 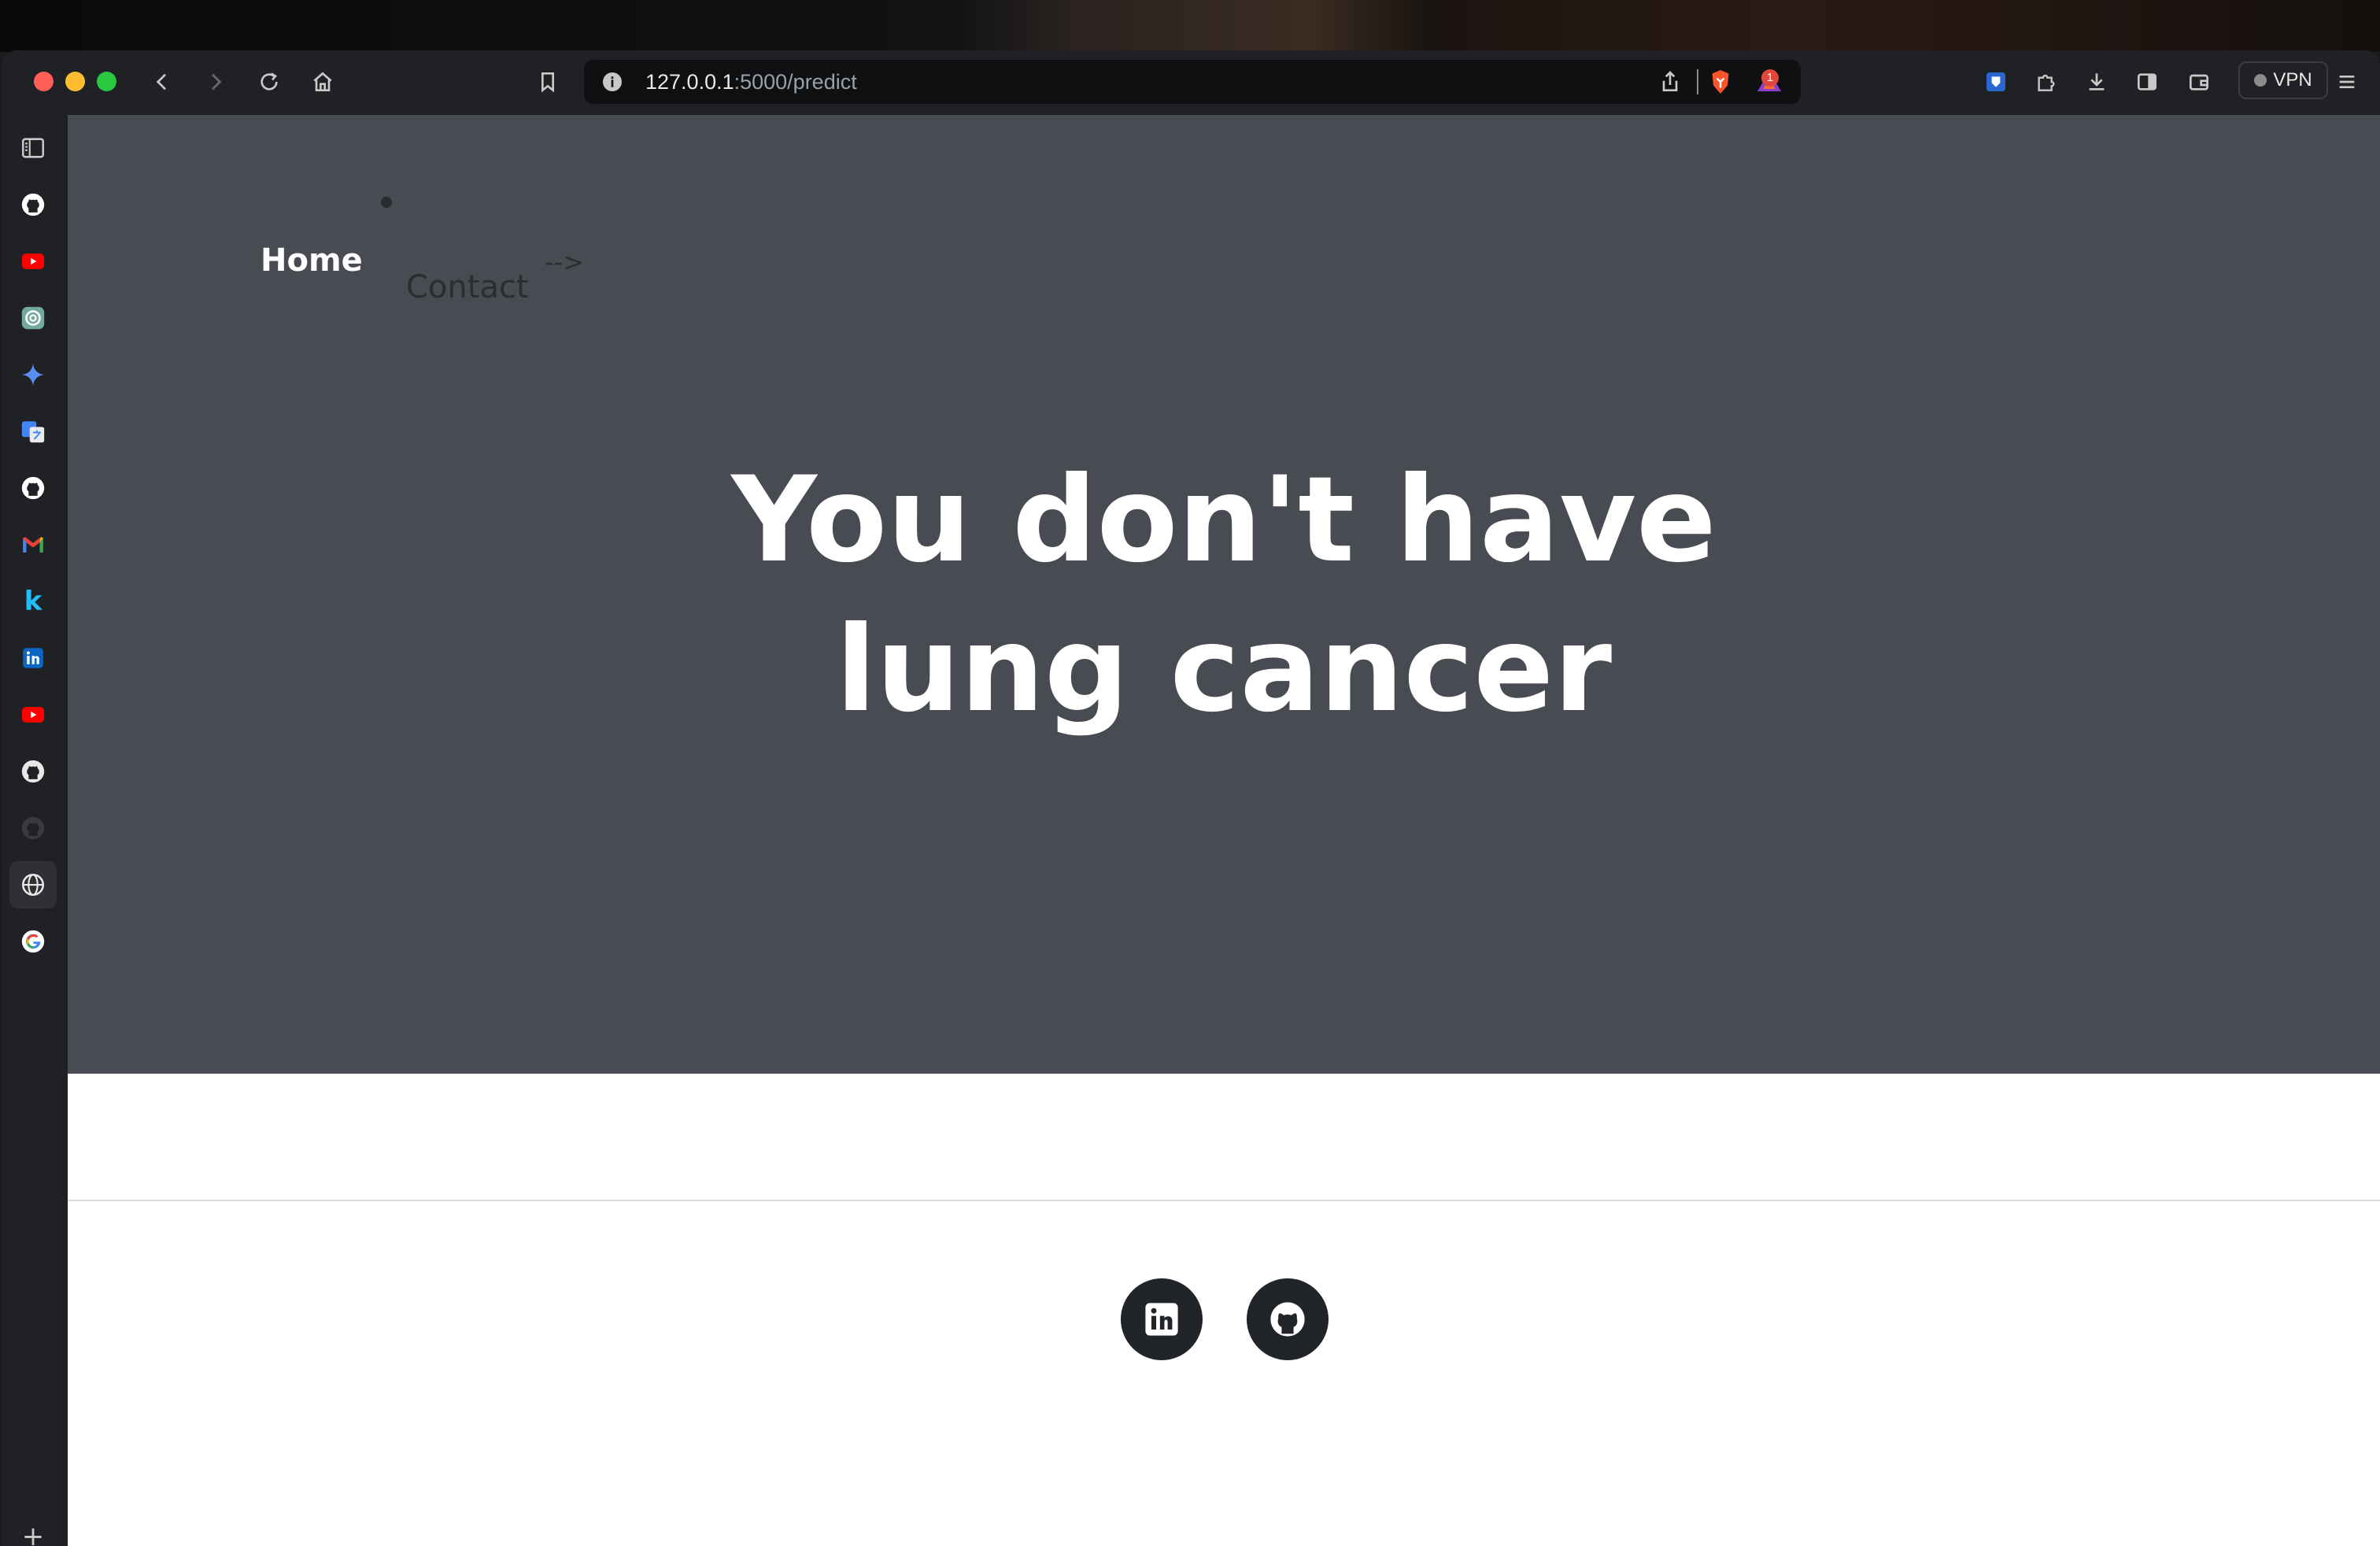 I want to click on sidebar-item-chatgpt, so click(x=33, y=318).